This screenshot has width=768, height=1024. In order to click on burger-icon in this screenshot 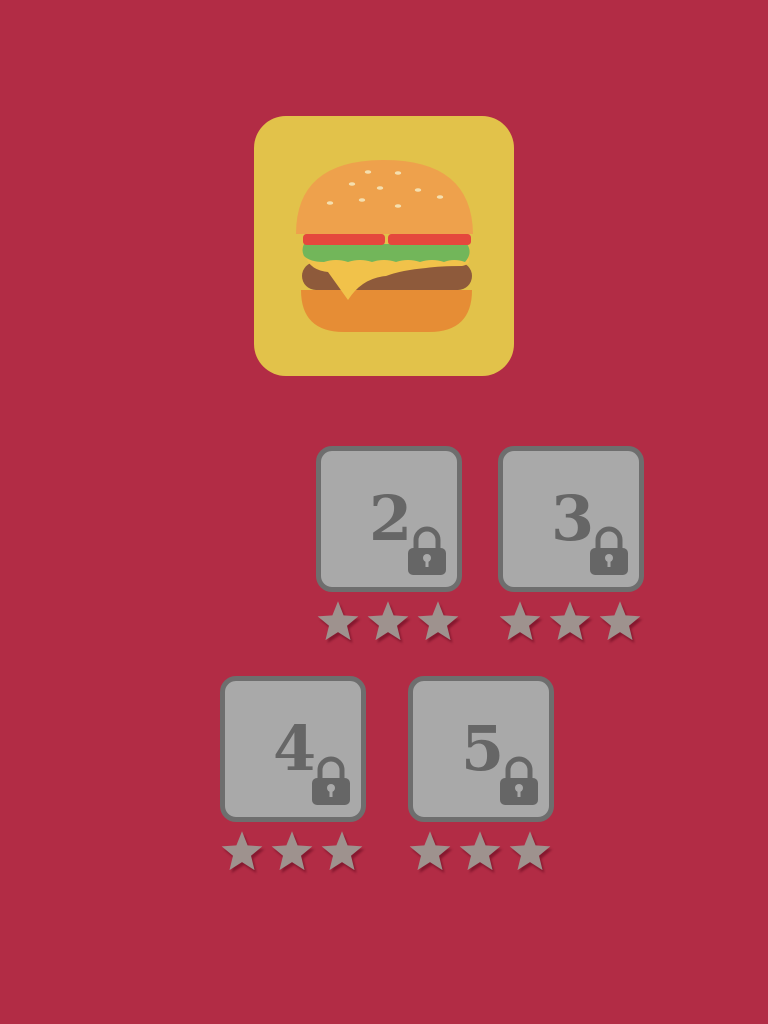, I will do `click(384, 246)`.